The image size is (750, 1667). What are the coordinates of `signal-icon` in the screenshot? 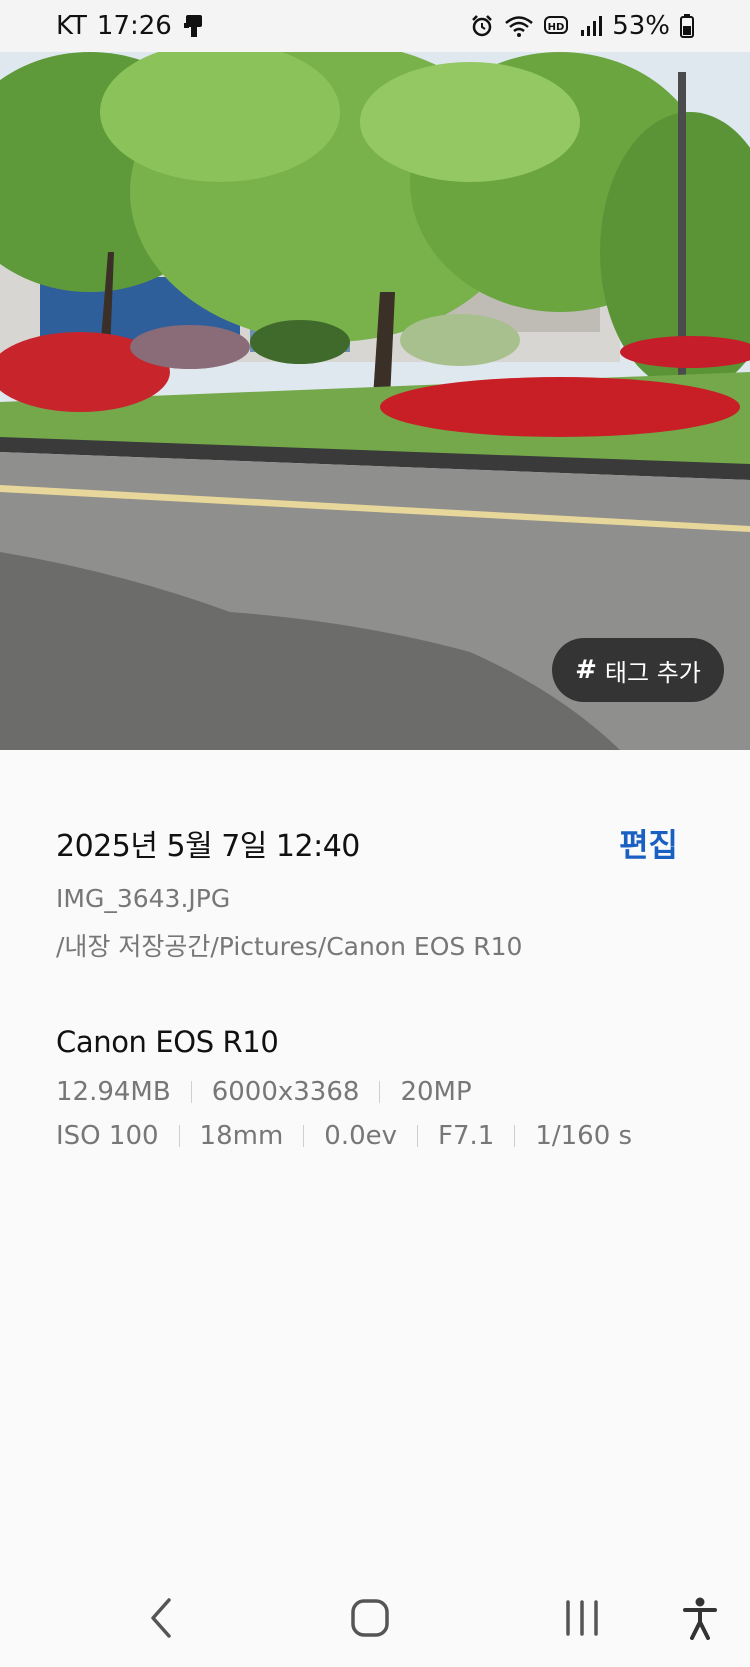 It's located at (591, 26).